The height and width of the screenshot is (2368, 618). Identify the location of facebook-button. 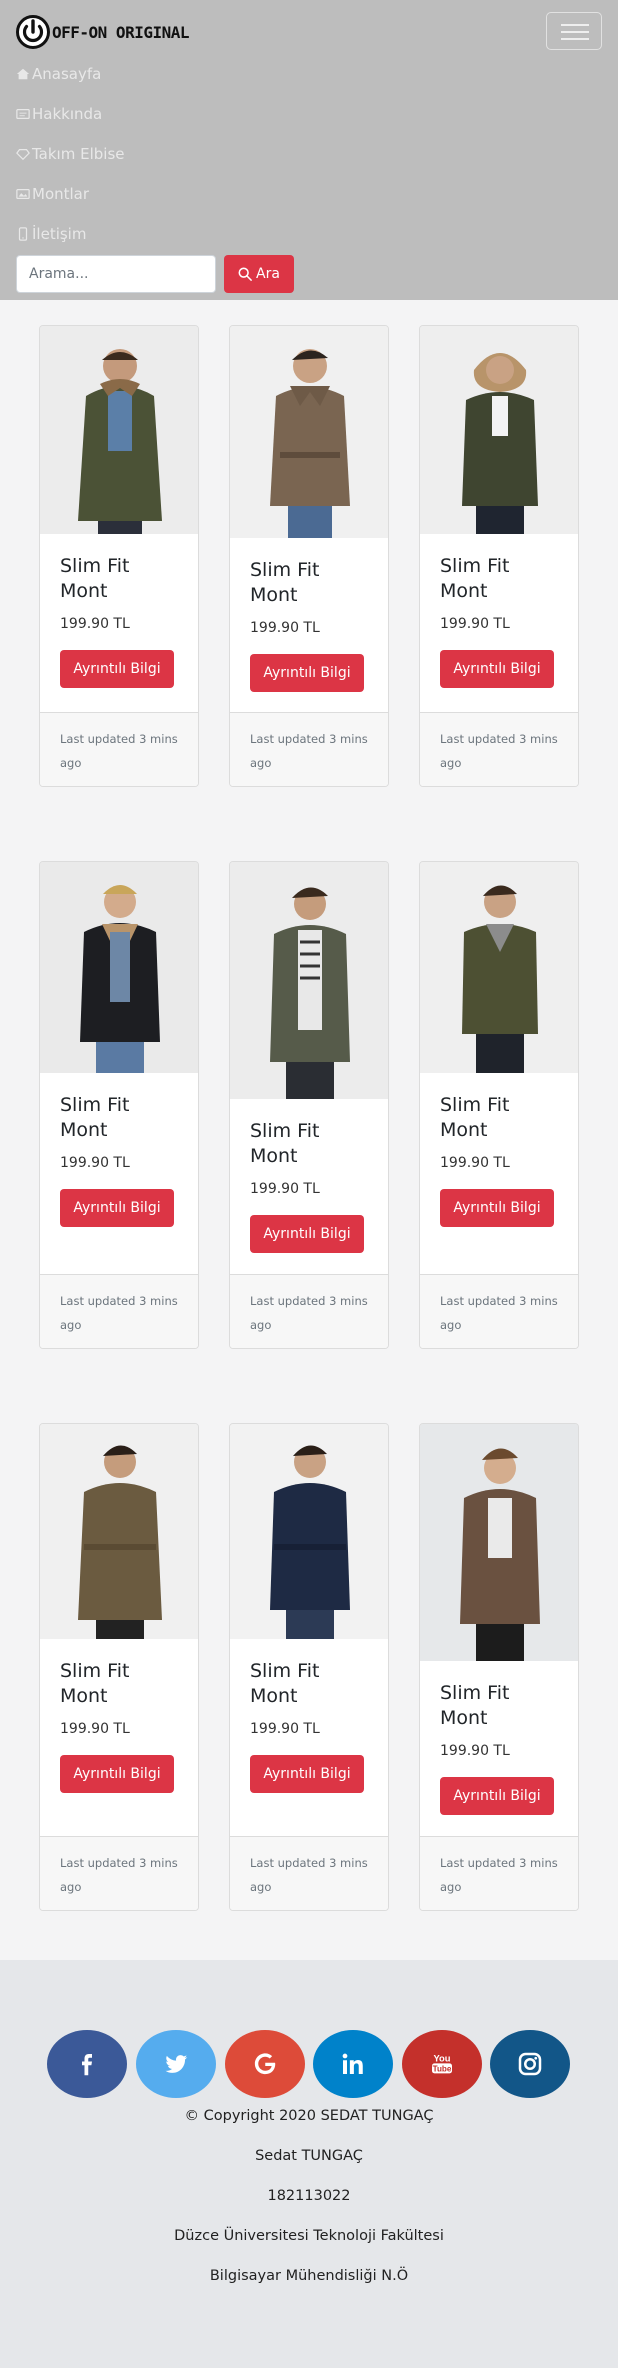
(87, 2064).